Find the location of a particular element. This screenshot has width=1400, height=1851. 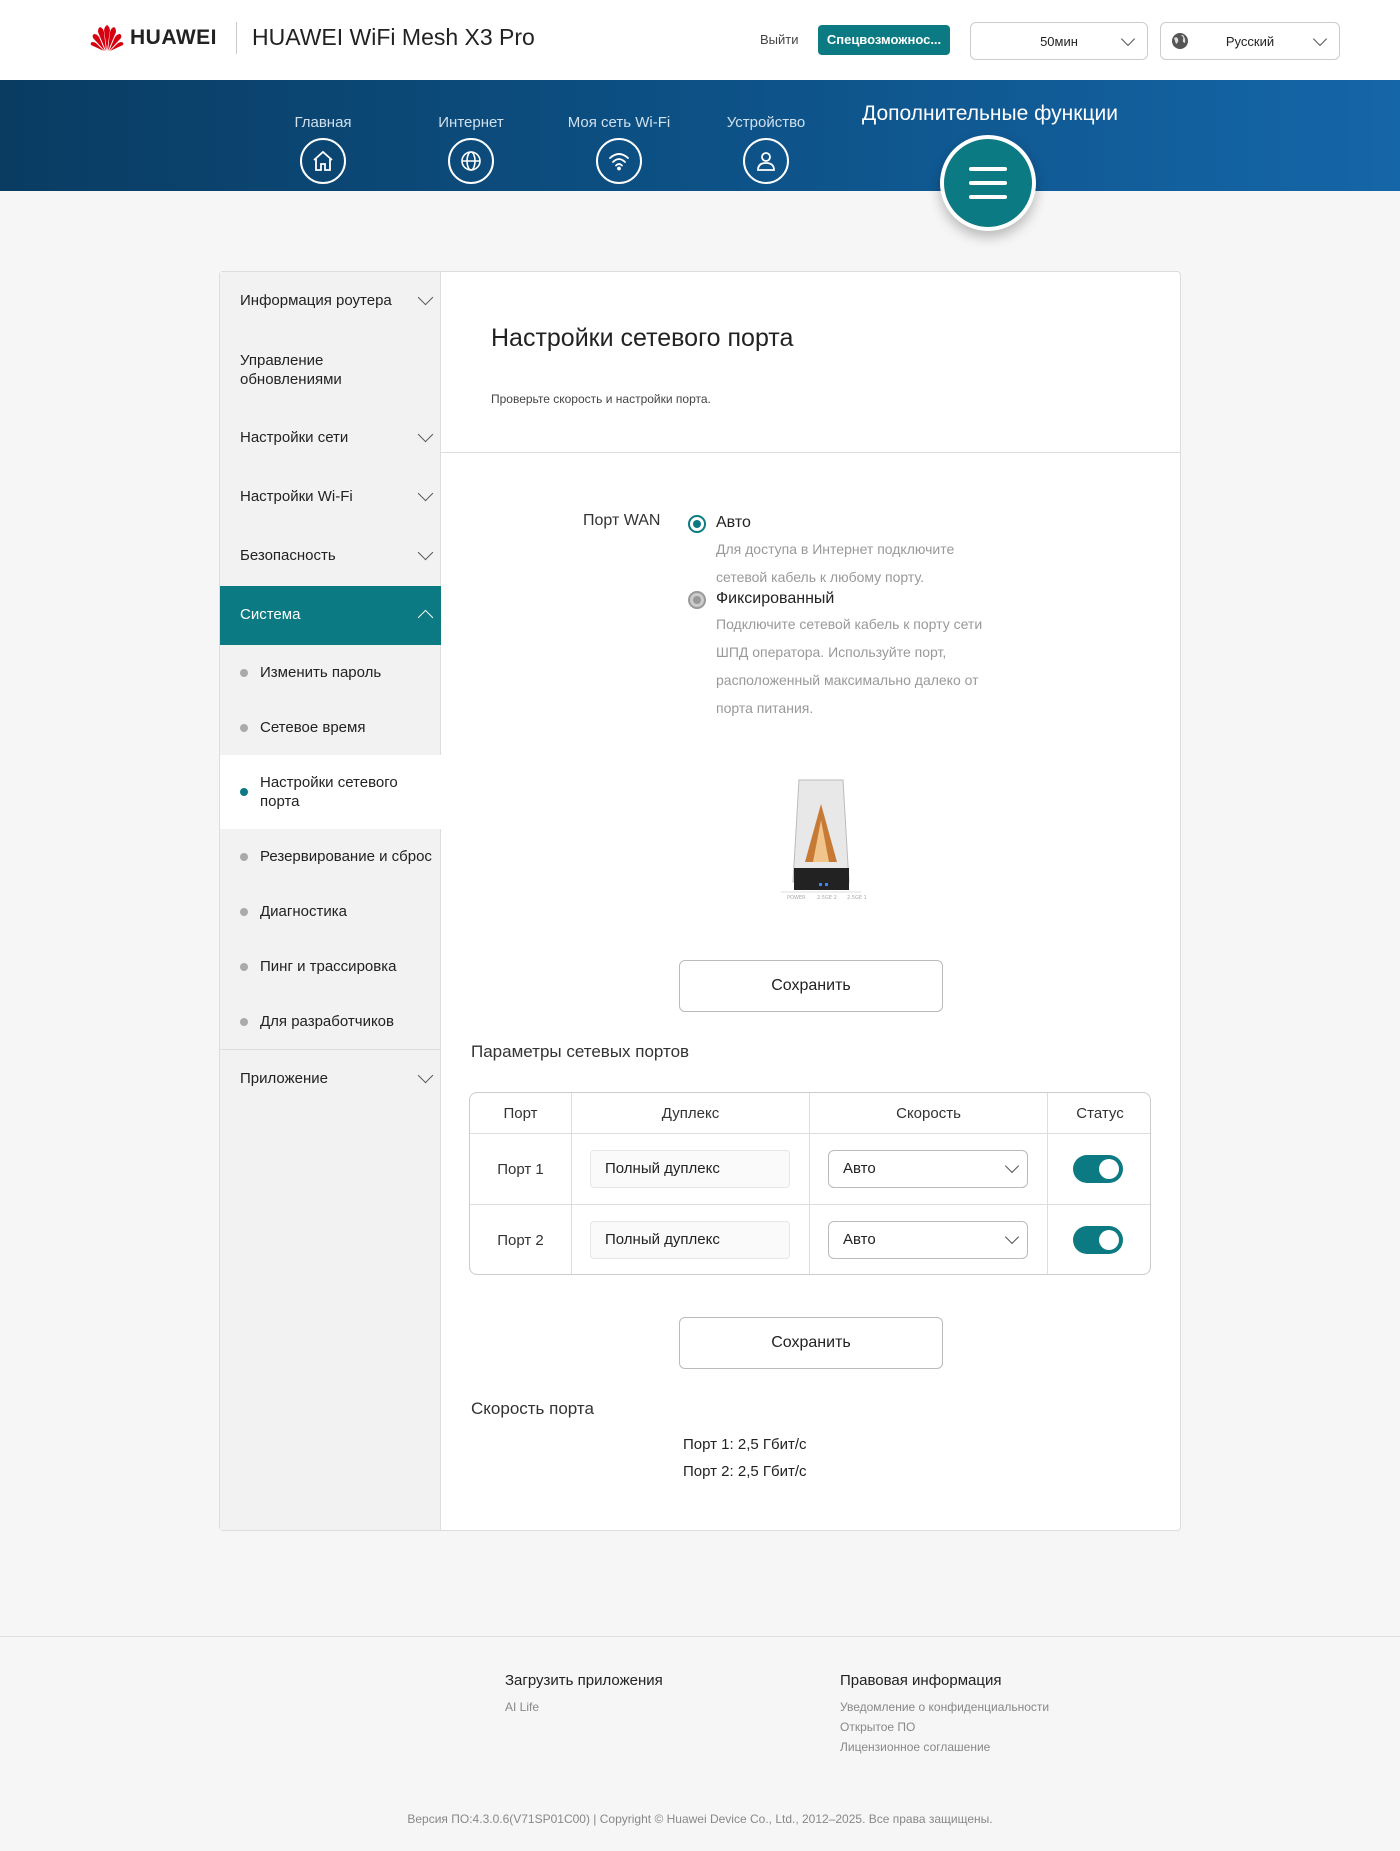

sidebar-item-label: Приложение is located at coordinates (284, 1078).